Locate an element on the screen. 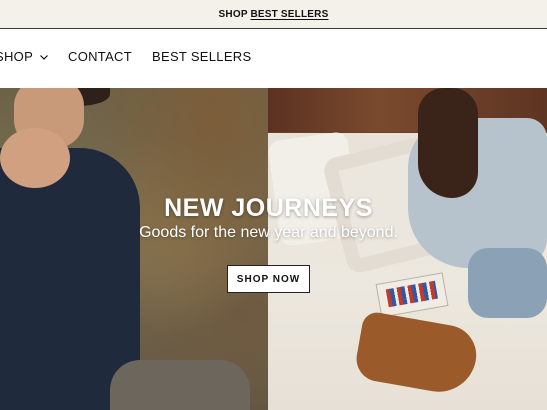 This screenshot has width=547, height=410. chevron-down-icon is located at coordinates (44, 57).